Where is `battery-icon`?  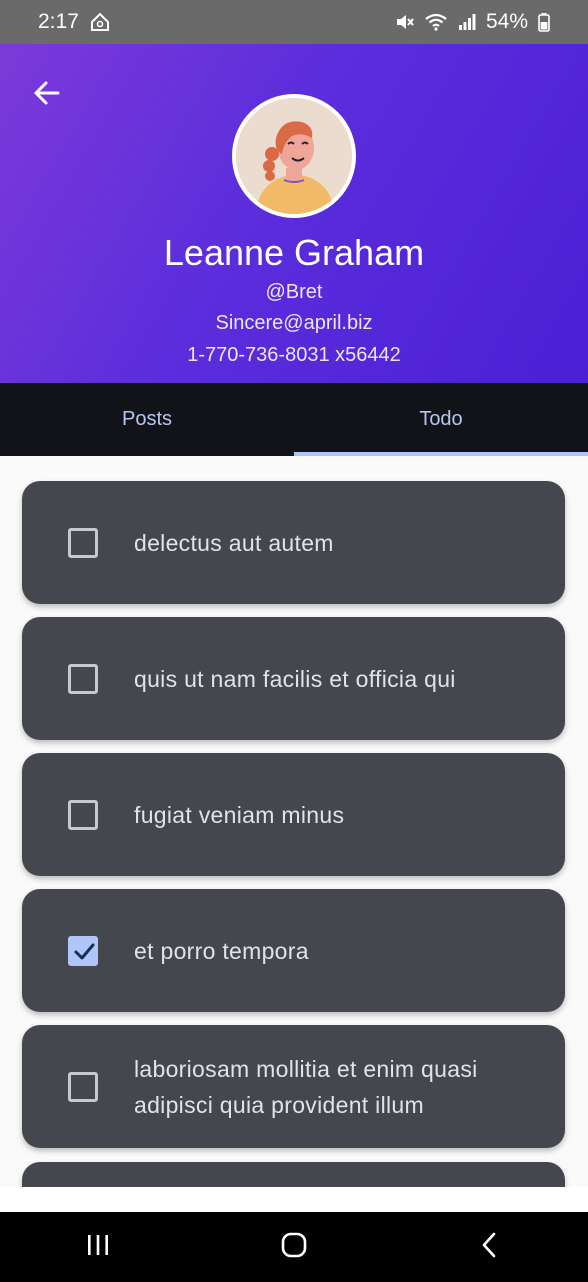 battery-icon is located at coordinates (544, 22).